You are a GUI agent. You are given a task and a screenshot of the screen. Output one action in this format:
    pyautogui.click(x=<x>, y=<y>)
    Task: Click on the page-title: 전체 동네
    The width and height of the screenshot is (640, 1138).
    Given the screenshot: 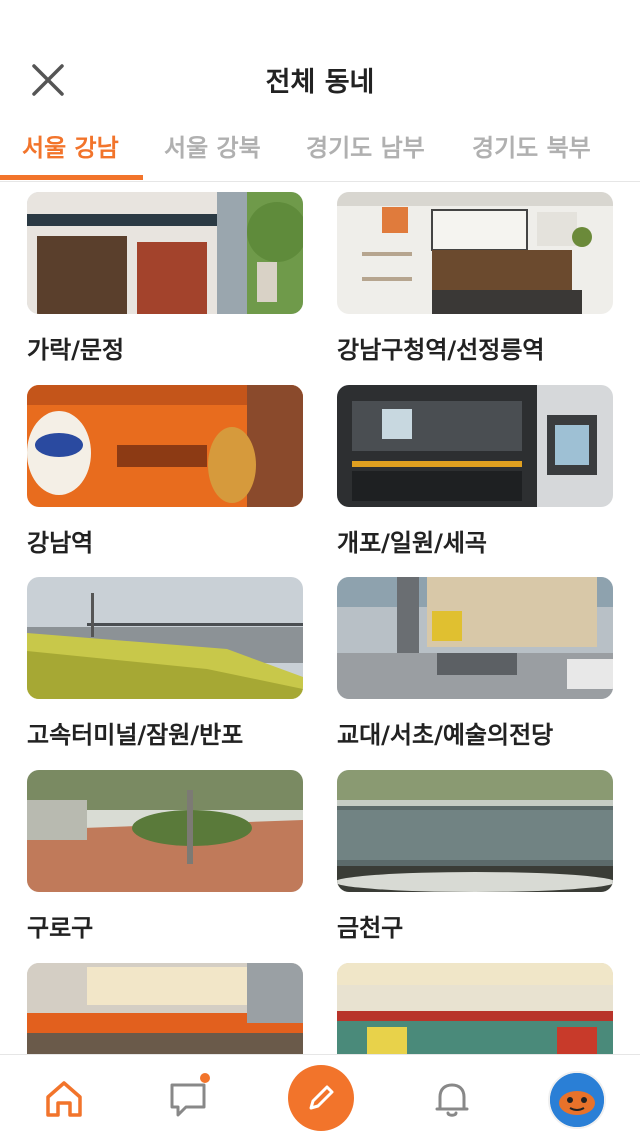 What is the action you would take?
    pyautogui.click(x=320, y=82)
    